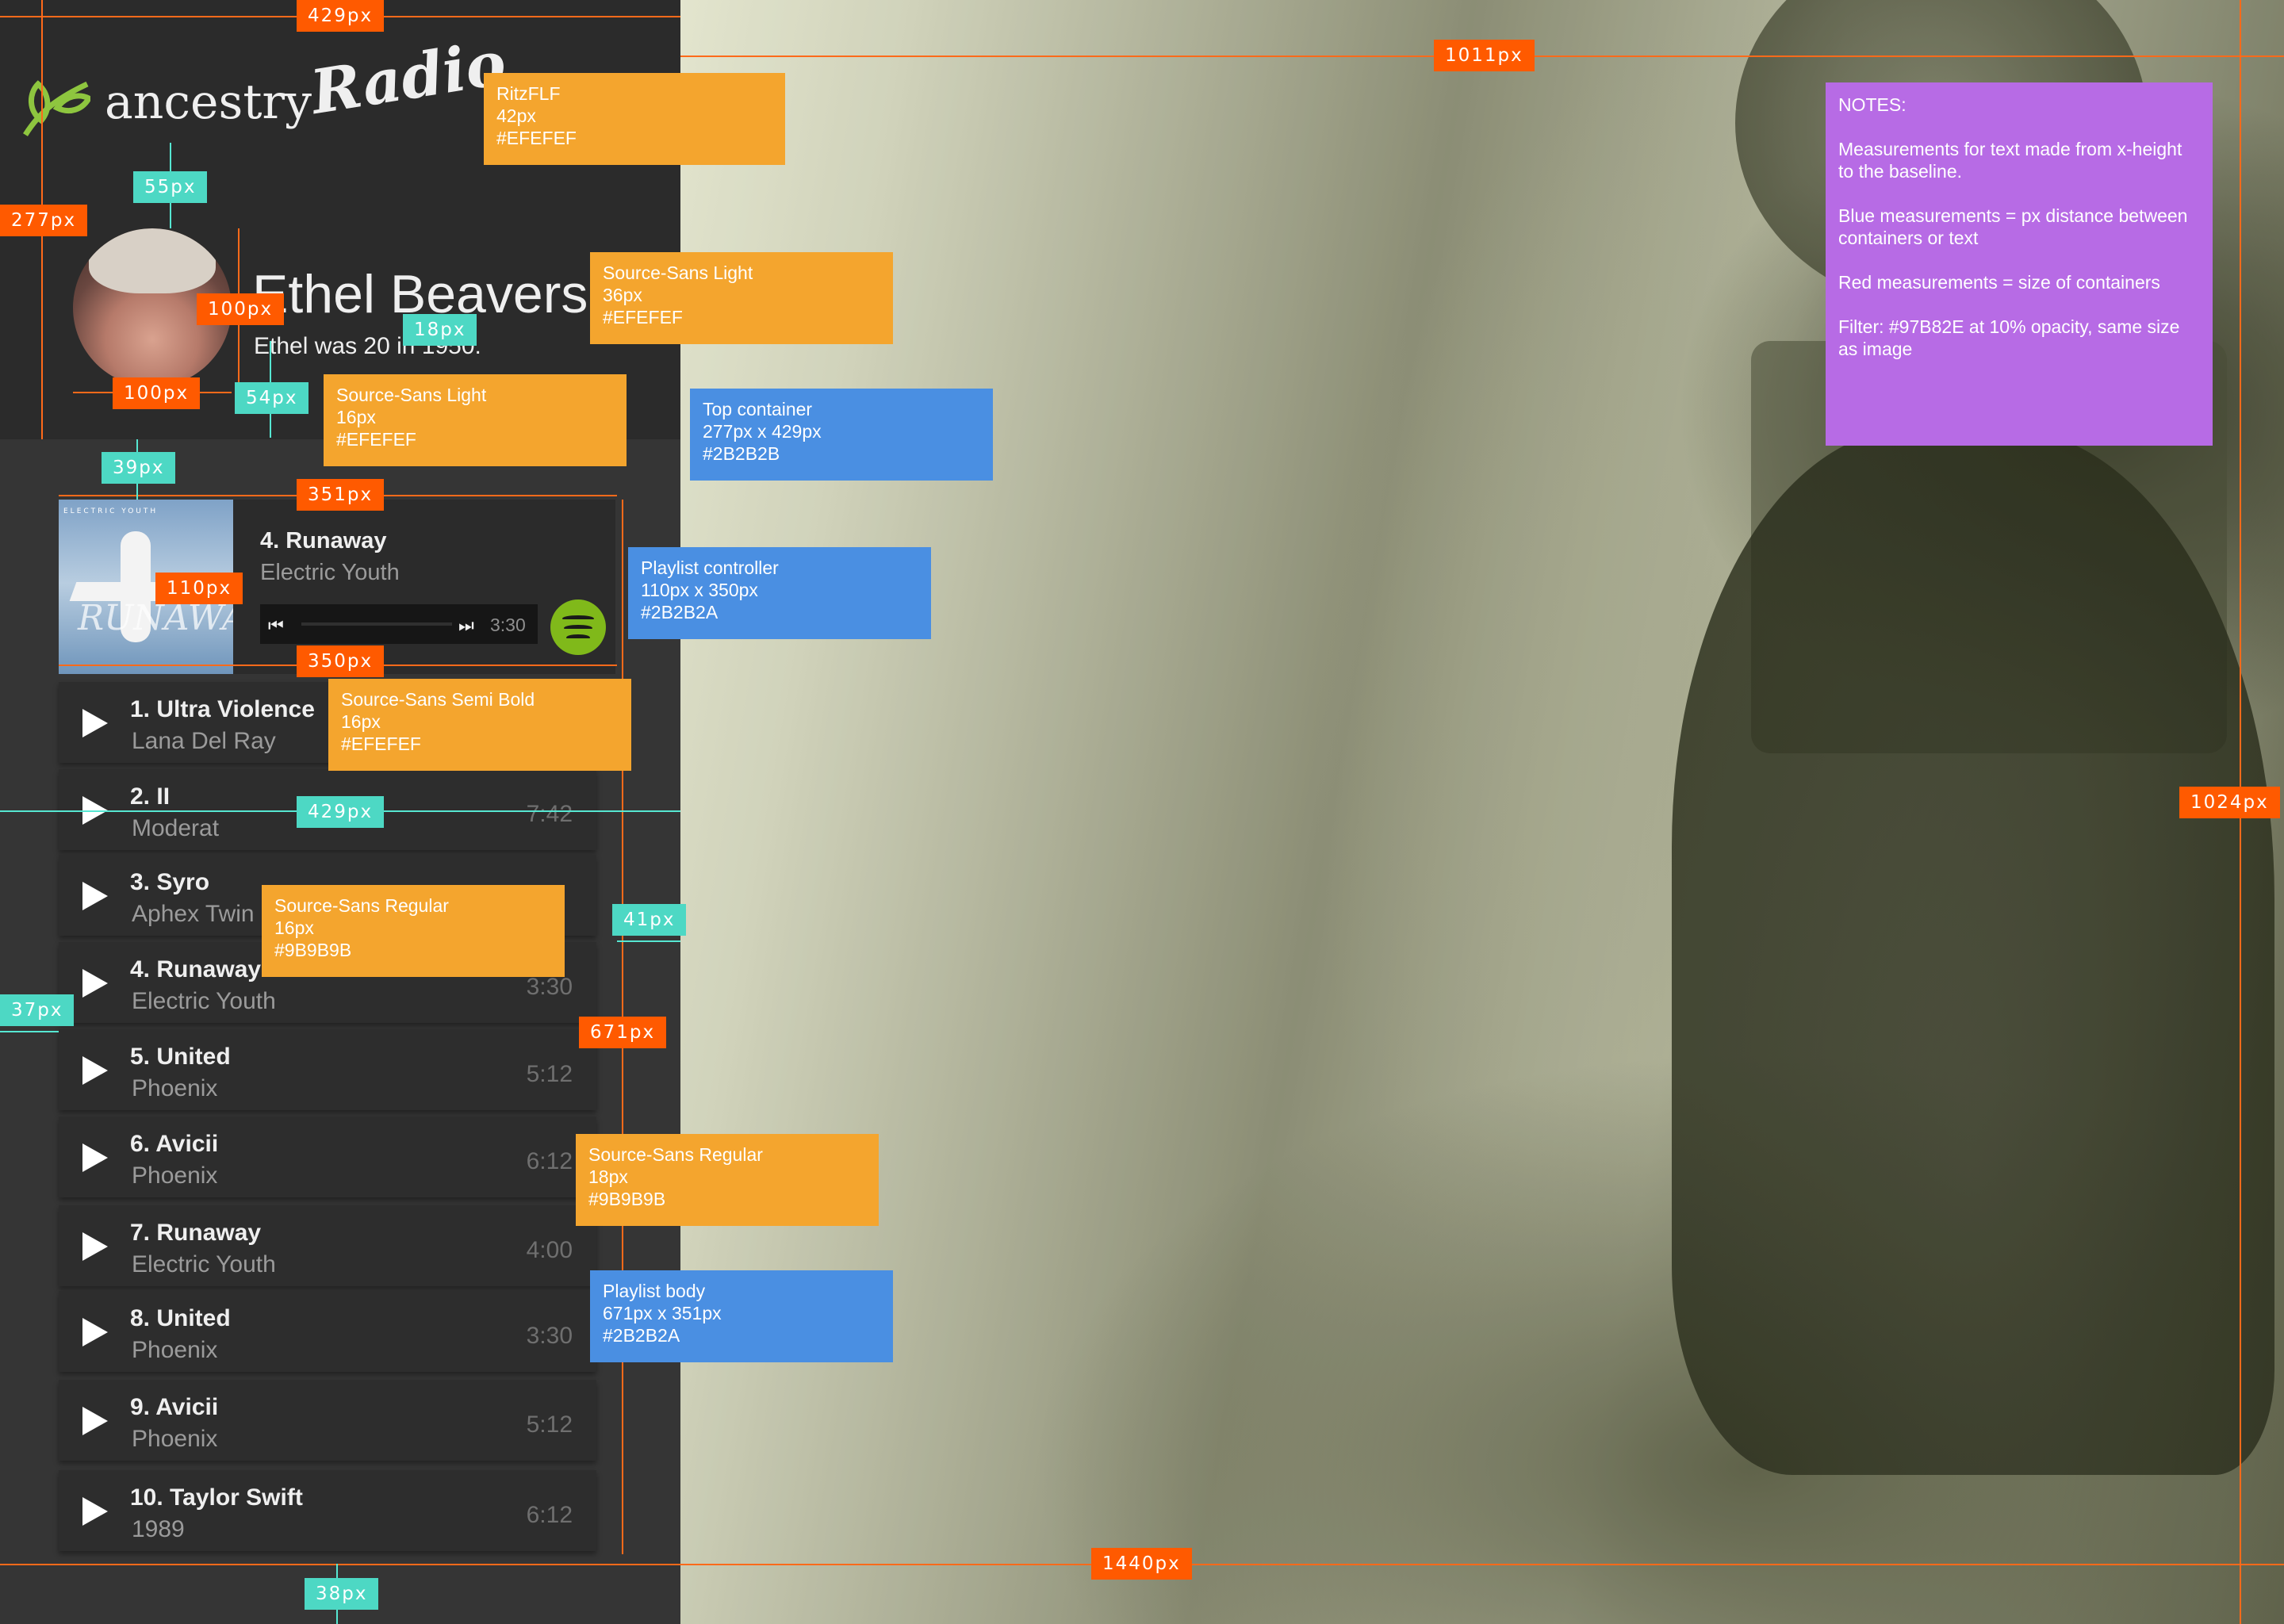  I want to click on track-title: 5. United, so click(180, 1057).